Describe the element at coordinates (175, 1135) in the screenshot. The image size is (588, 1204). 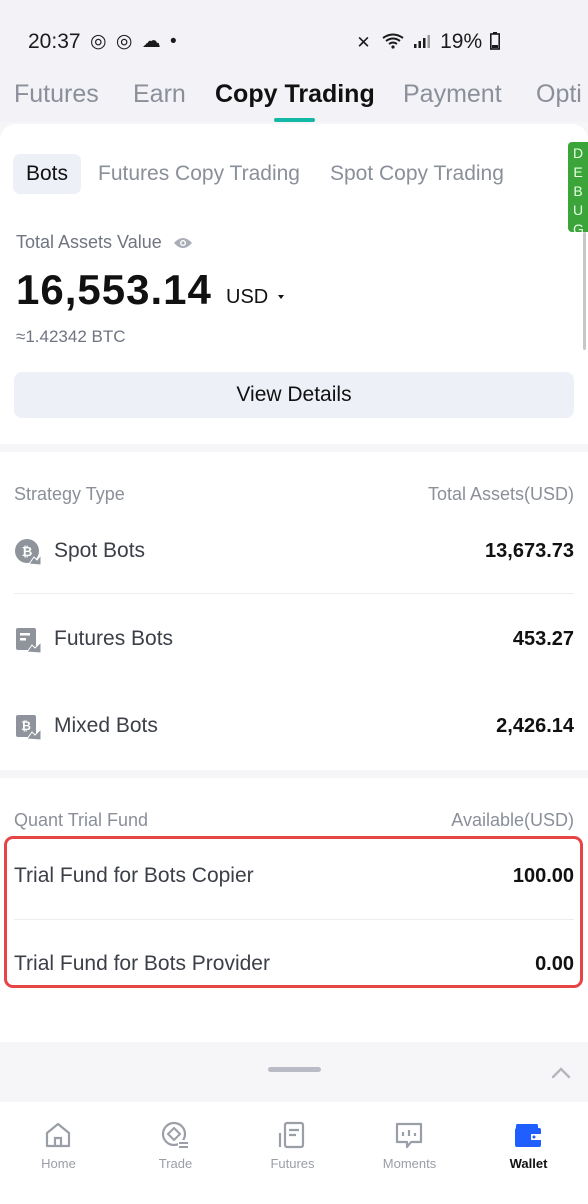
I see `trade-icon` at that location.